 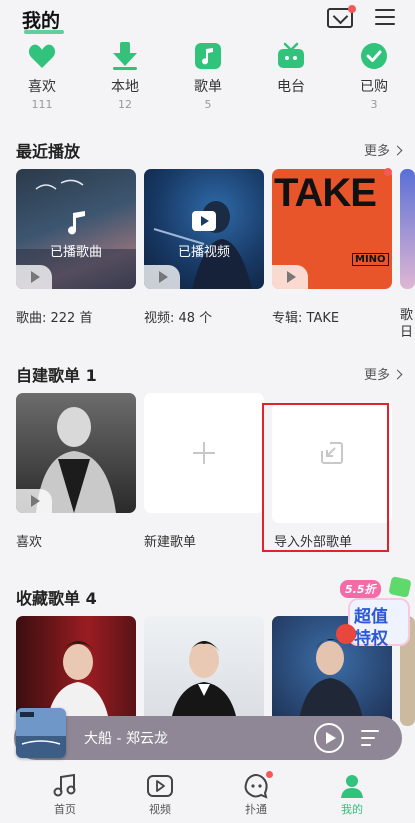 I want to click on quick-label: 喜欢, so click(x=42, y=87).